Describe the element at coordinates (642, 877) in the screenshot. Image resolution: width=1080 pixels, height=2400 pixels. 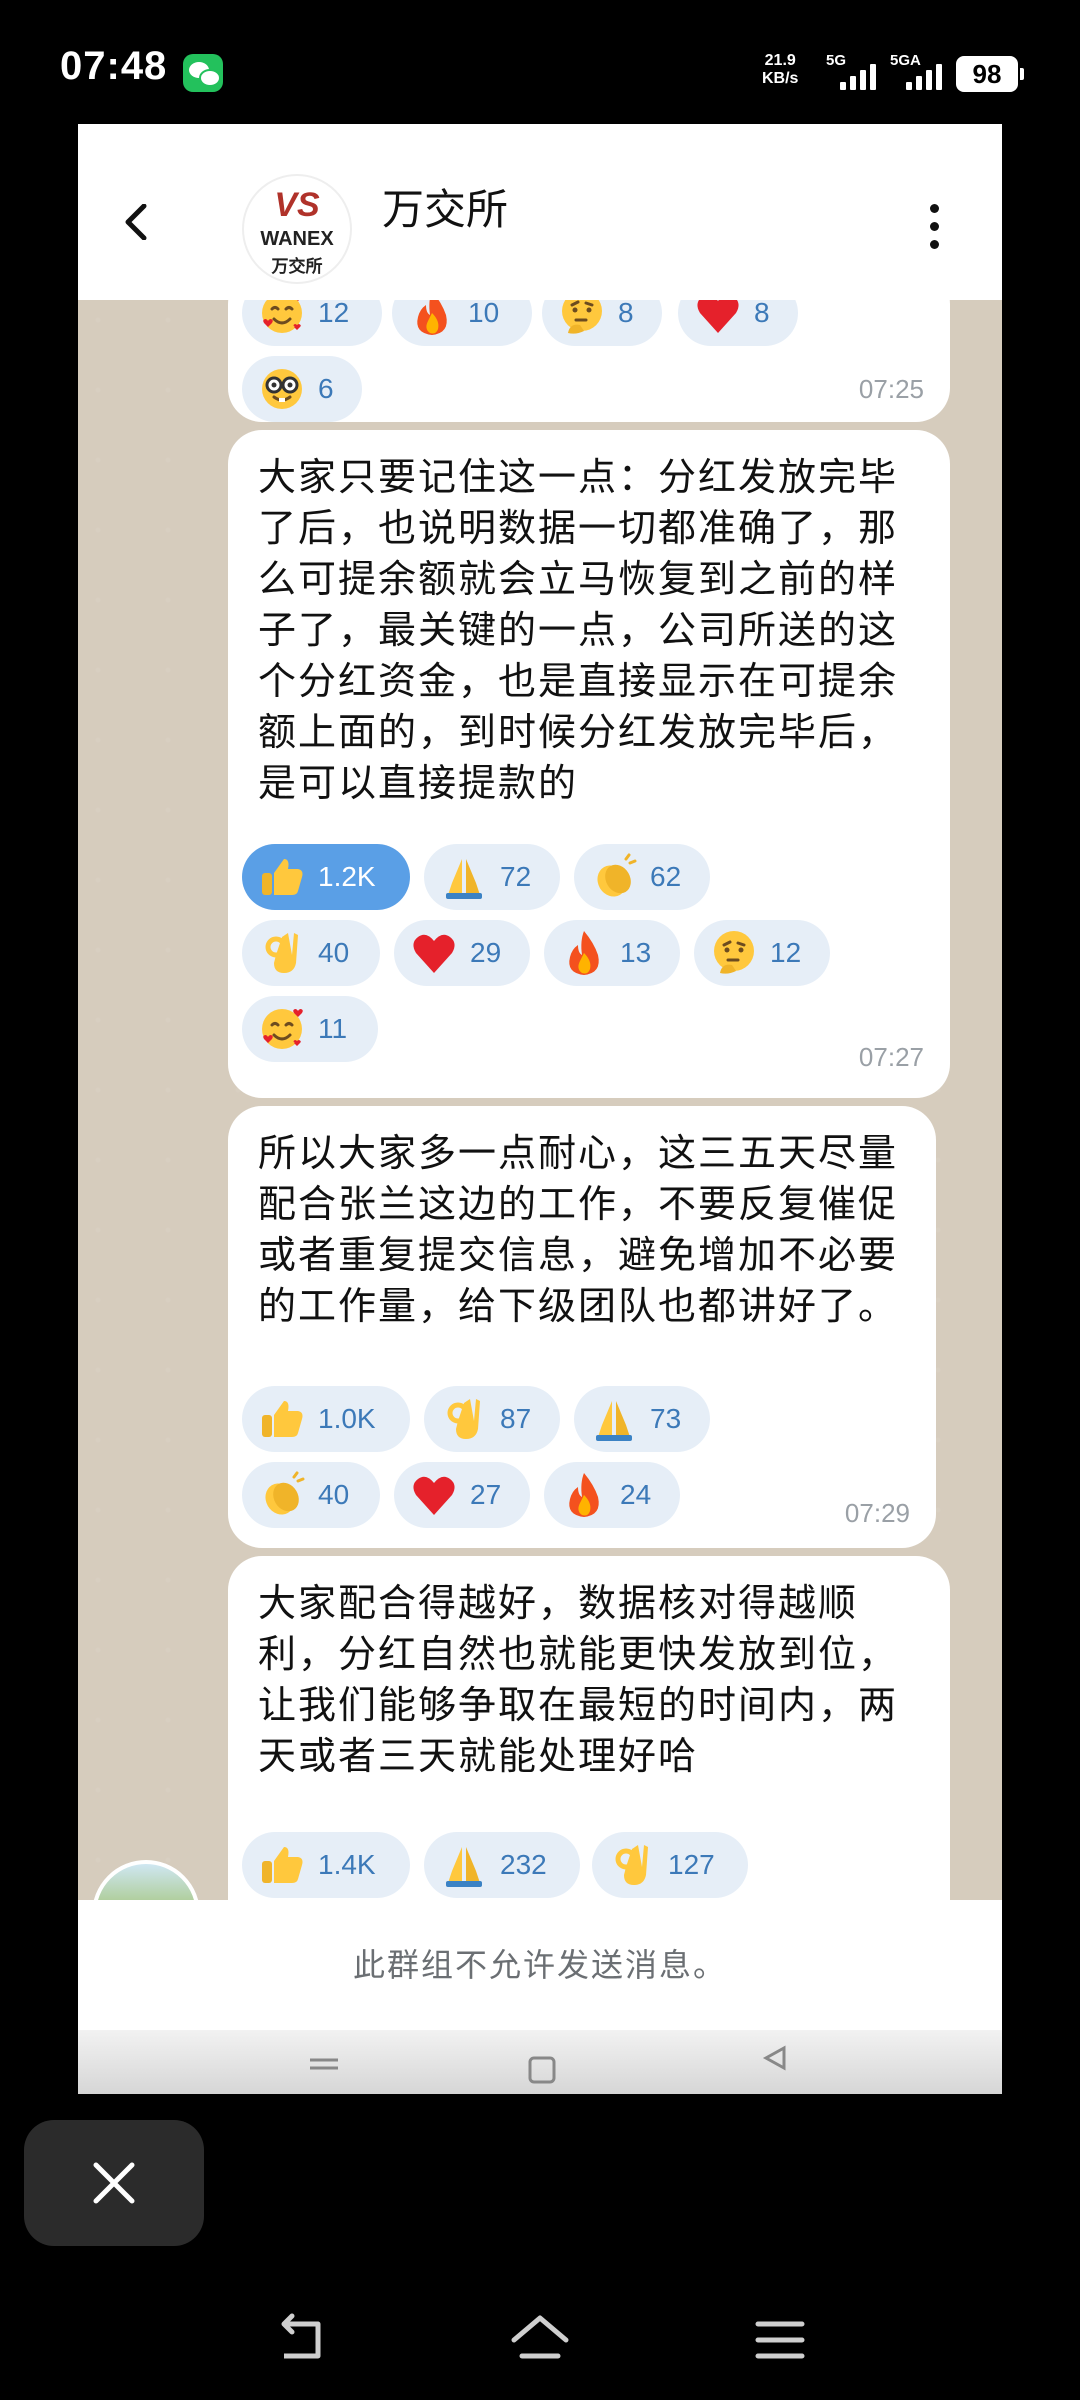
I see `reaction-chip: 62` at that location.